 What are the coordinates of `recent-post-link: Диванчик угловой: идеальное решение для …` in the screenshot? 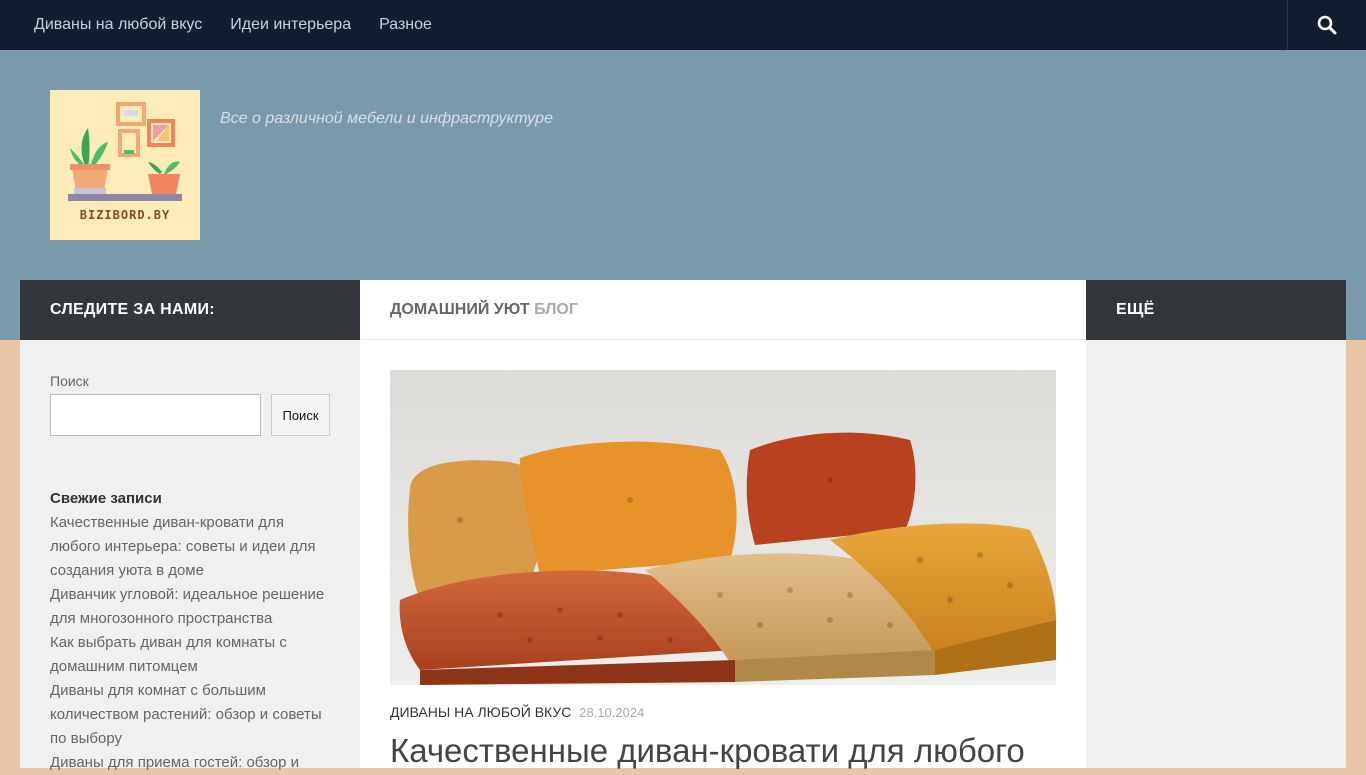 It's located at (190, 607).